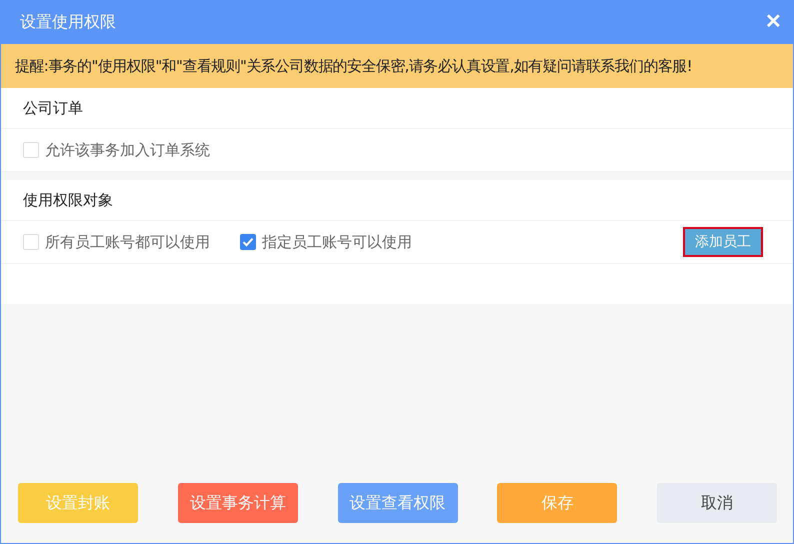  Describe the element at coordinates (397, 200) in the screenshot. I see `section-heading: 使用权限对象` at that location.